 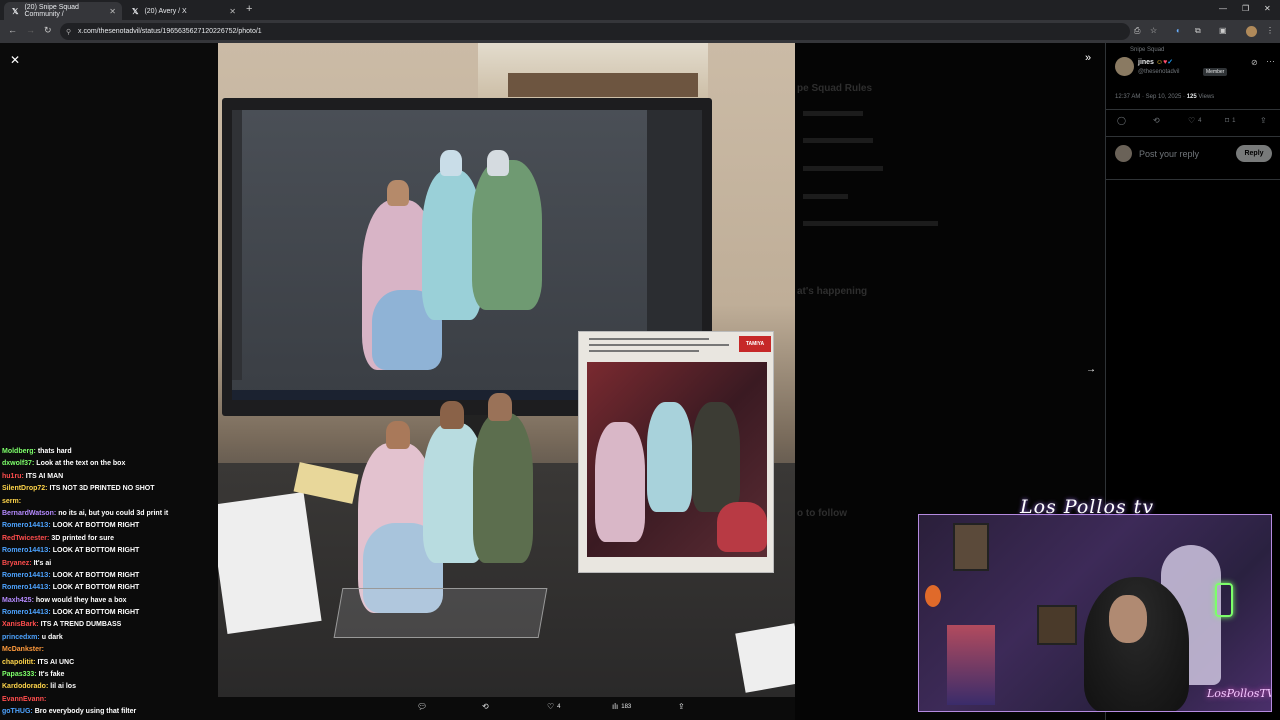 I want to click on minimize-button: —, so click(x=1223, y=8).